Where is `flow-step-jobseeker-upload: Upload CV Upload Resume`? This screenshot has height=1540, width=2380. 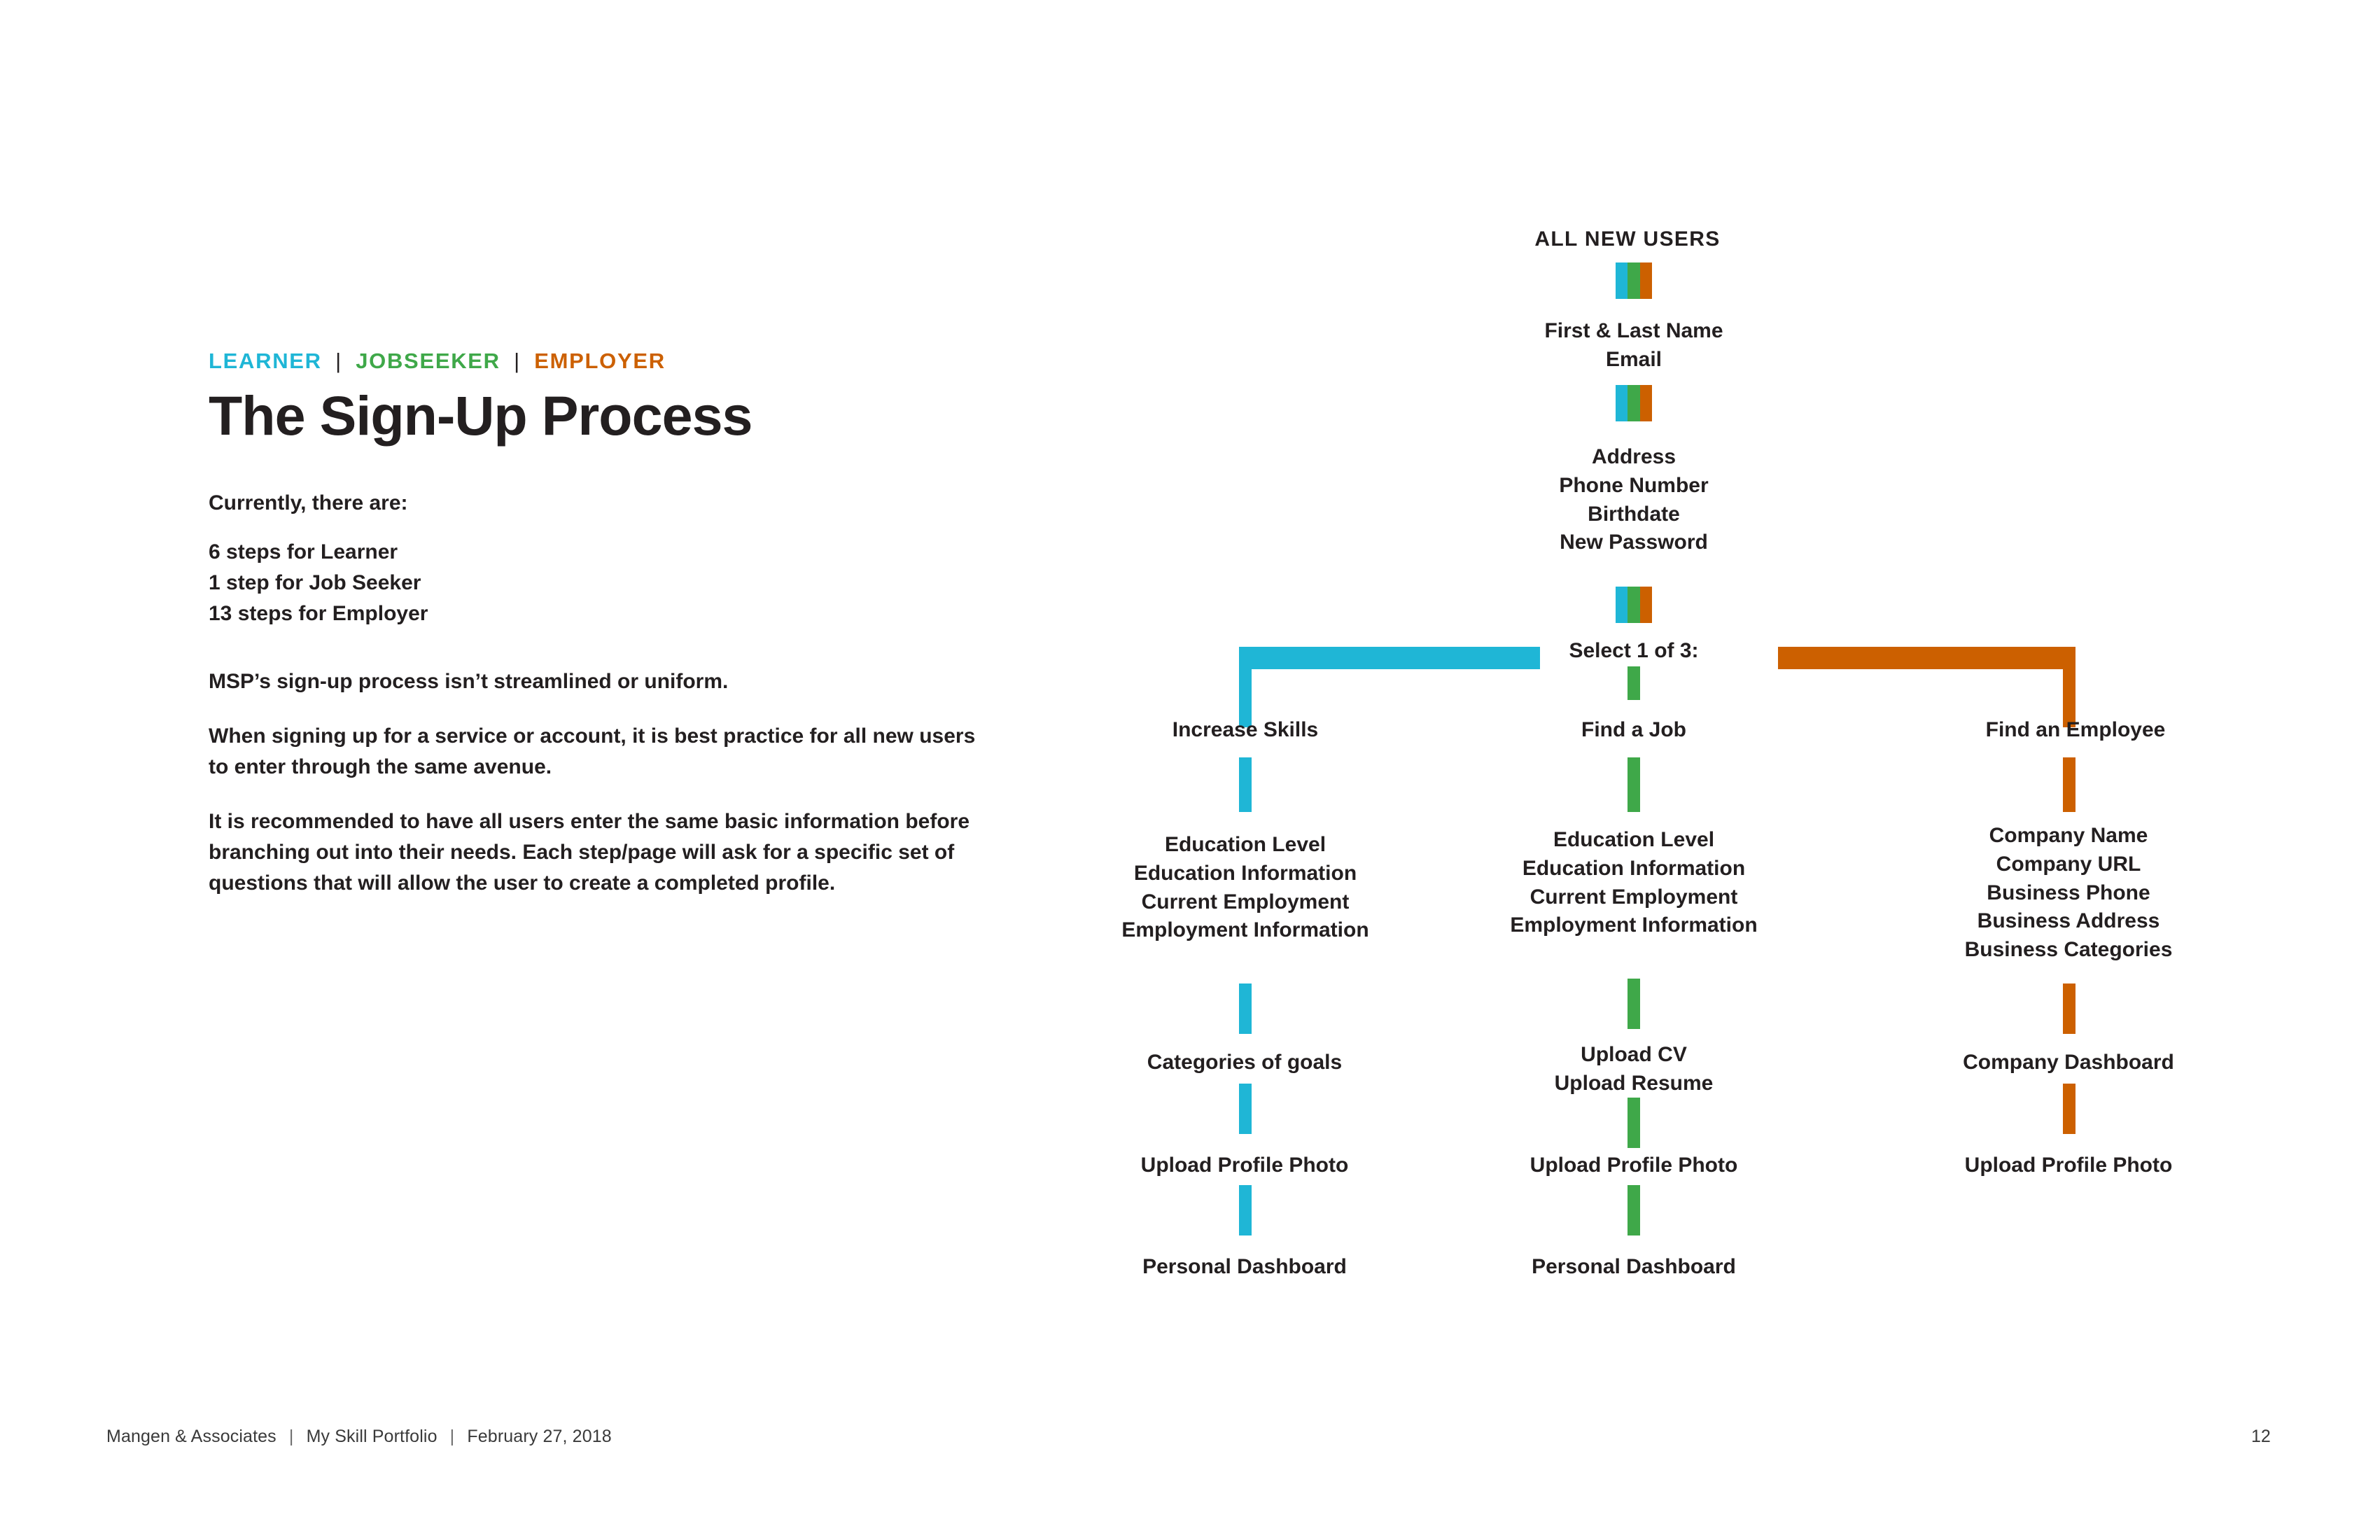
flow-step-jobseeker-upload: Upload CV Upload Resume is located at coordinates (1634, 1069).